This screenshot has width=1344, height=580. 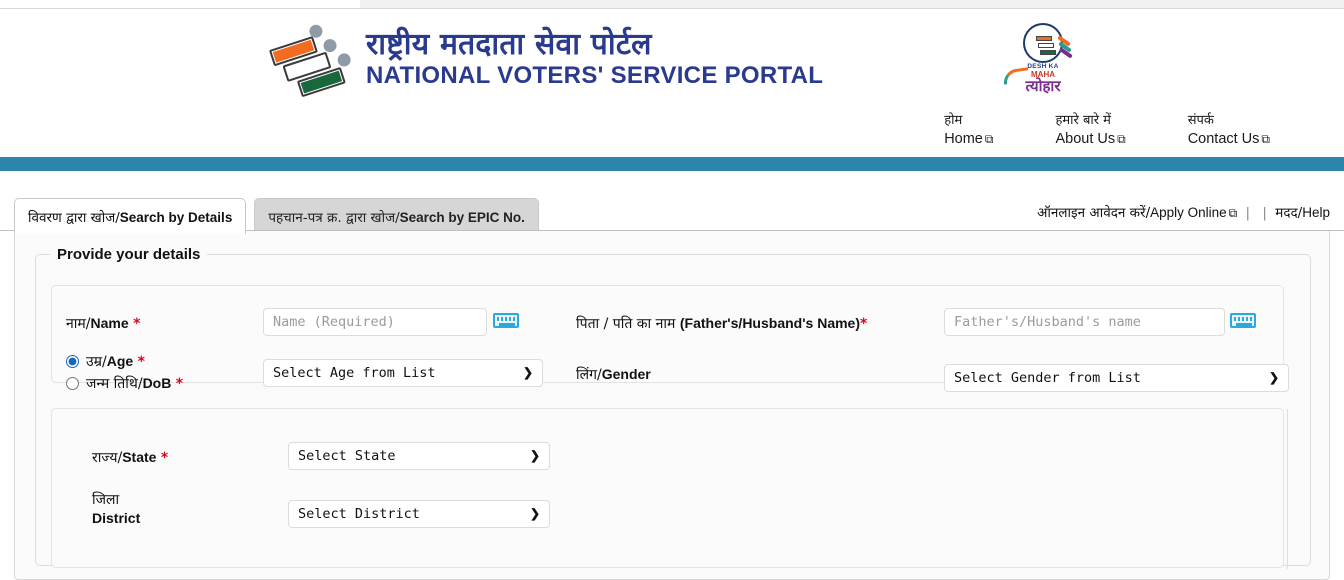 What do you see at coordinates (74, 218) in the screenshot?
I see `tab-search-by-details-hindi: विवरण द्वारा खोज/` at bounding box center [74, 218].